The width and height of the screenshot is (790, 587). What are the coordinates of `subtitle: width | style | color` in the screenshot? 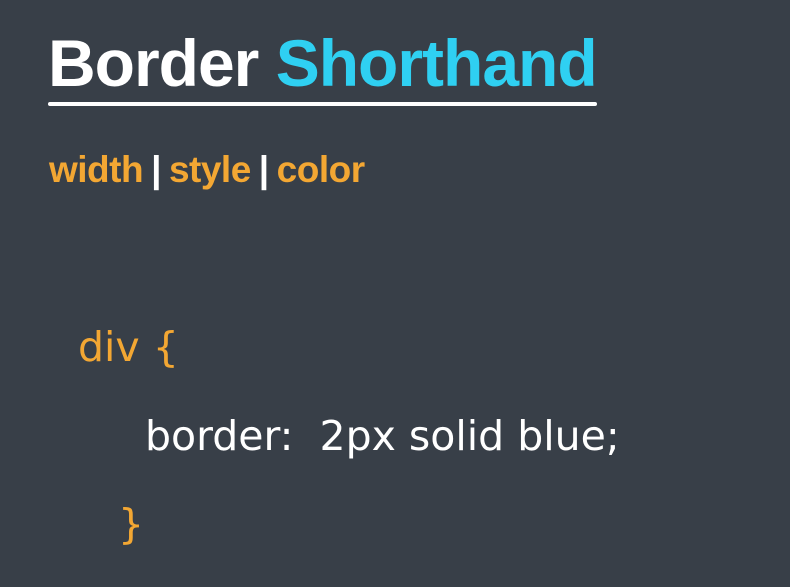 It's located at (207, 170).